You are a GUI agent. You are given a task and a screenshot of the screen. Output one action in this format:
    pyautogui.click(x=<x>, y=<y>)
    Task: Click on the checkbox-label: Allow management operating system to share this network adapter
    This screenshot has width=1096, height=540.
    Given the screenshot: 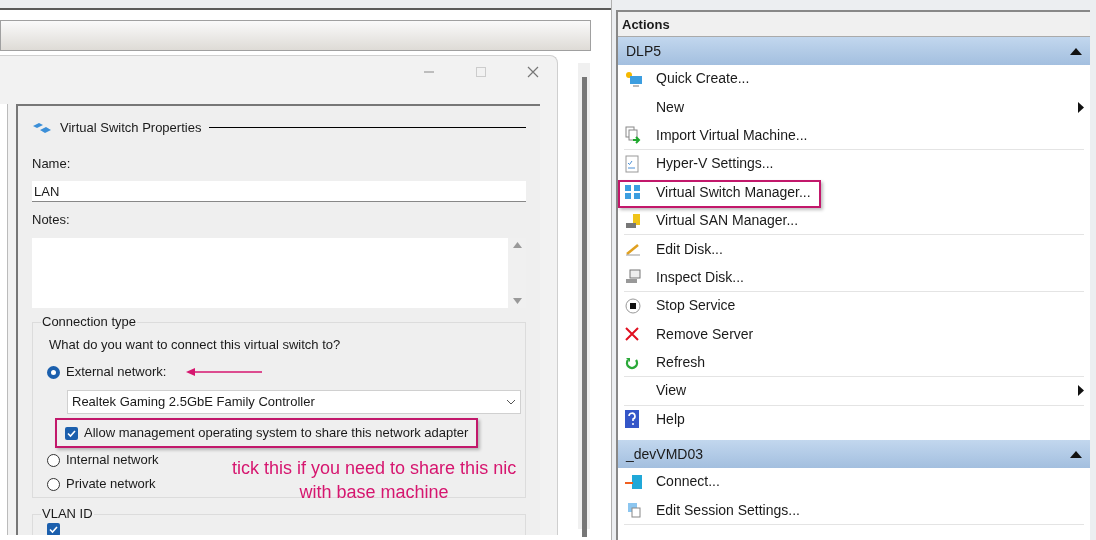 What is the action you would take?
    pyautogui.click(x=276, y=433)
    